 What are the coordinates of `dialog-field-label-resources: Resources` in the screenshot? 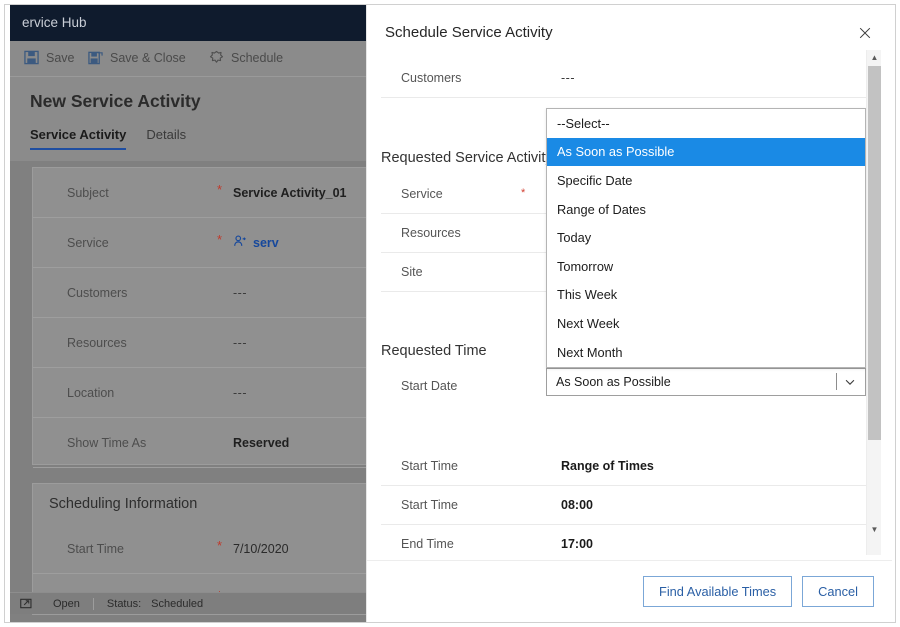 It's located at (431, 233).